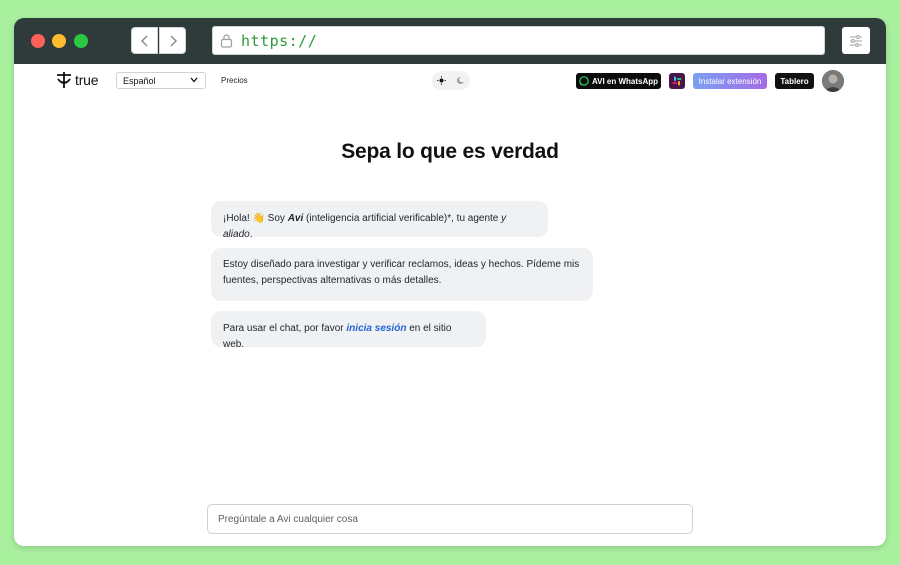 This screenshot has height=565, width=900. Describe the element at coordinates (441, 80) in the screenshot. I see `sun-icon` at that location.